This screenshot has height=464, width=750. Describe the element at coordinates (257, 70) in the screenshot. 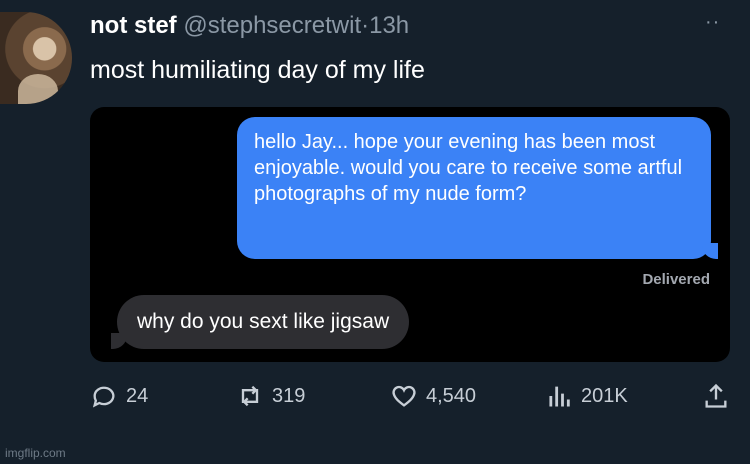

I see `tweet-text: most humiliating day of my life` at that location.